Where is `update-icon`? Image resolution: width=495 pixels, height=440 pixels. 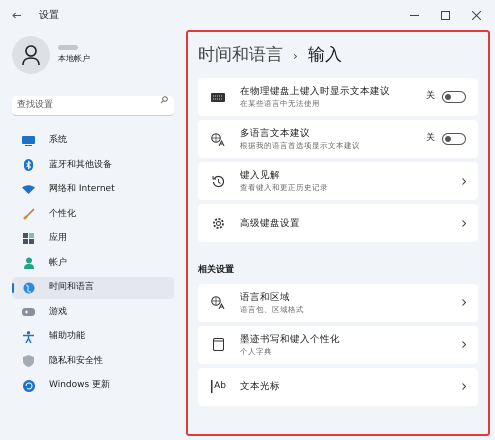 update-icon is located at coordinates (28, 386).